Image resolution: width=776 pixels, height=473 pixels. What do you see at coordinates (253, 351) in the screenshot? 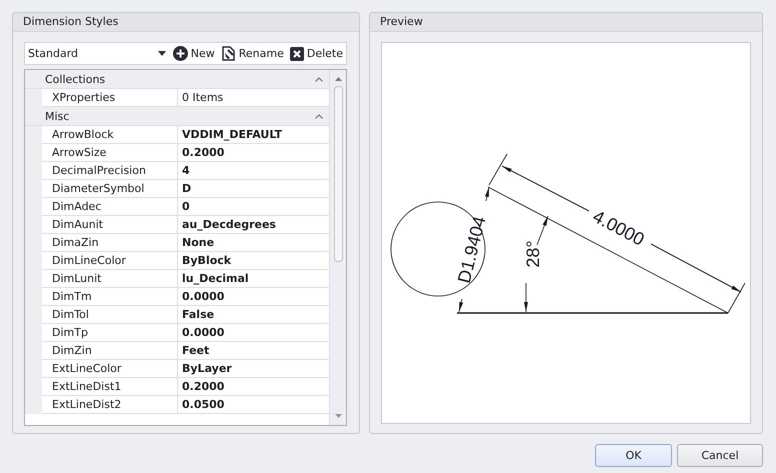
I see `property-value: Feet` at bounding box center [253, 351].